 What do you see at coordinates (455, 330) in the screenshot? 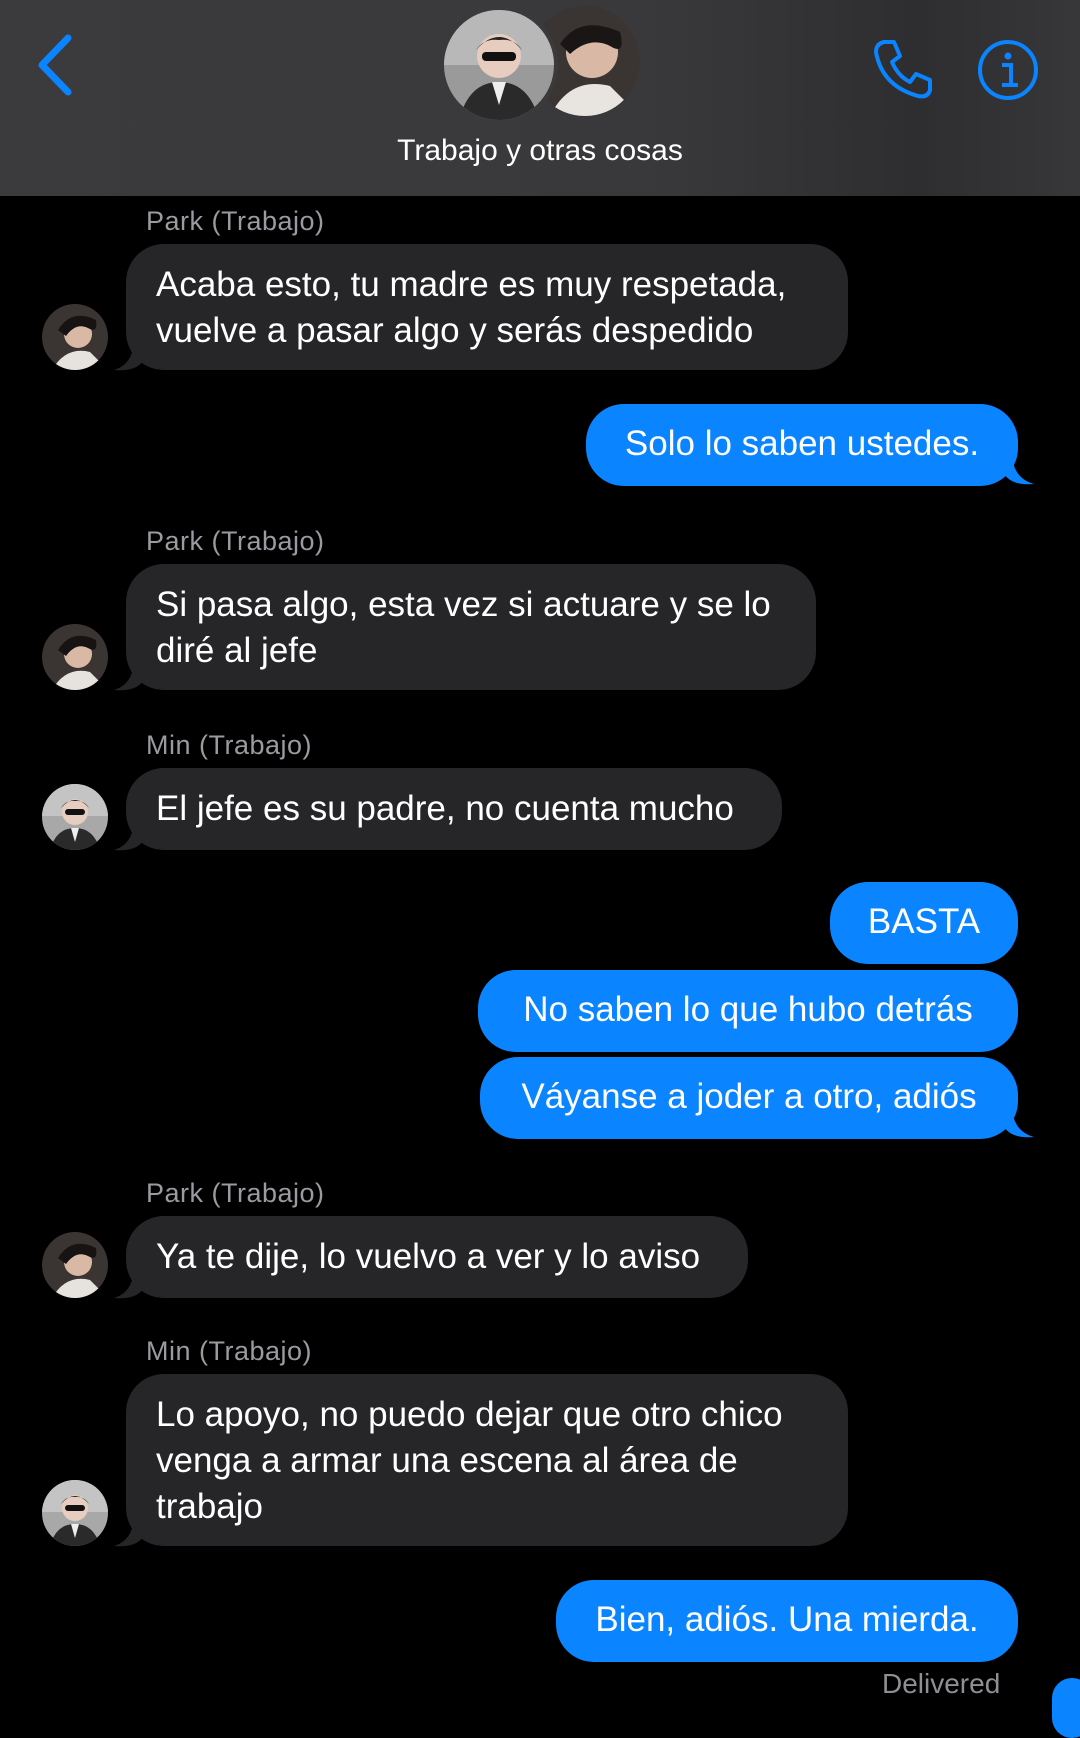
I see `message-line: vuelve a pasar algo y serás despedido` at bounding box center [455, 330].